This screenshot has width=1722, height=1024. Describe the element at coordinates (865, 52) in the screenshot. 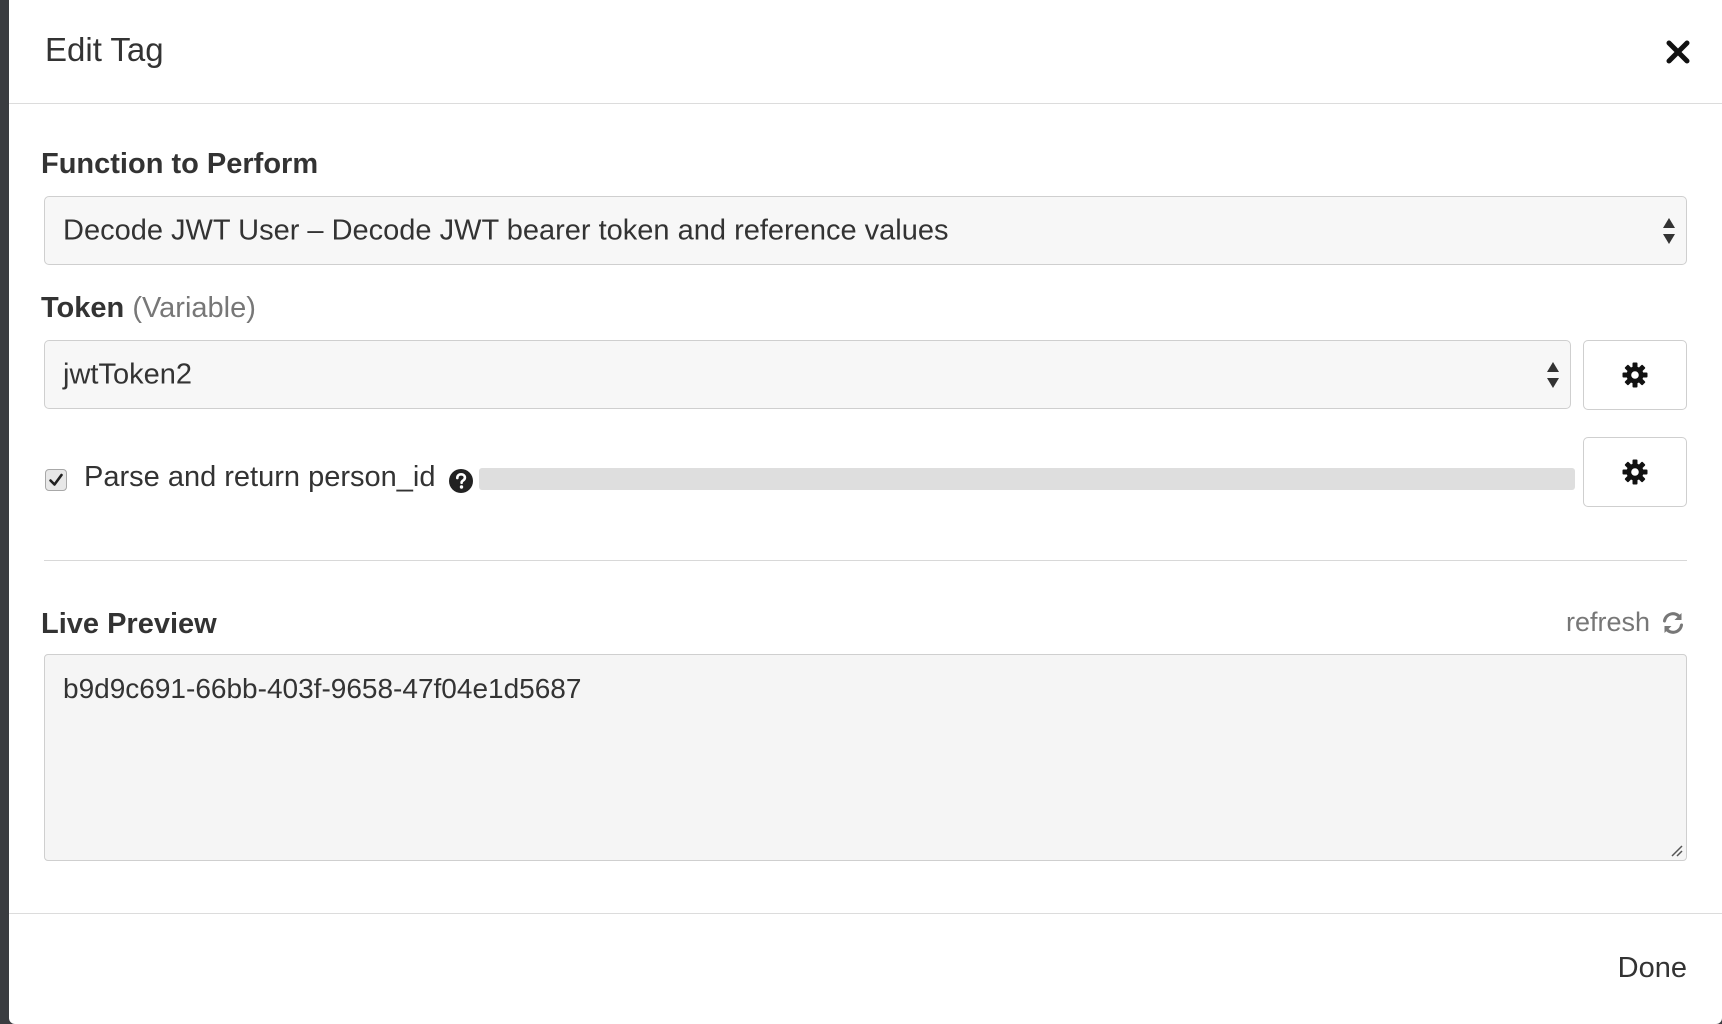

I see `modal-header: Edit Tag` at that location.